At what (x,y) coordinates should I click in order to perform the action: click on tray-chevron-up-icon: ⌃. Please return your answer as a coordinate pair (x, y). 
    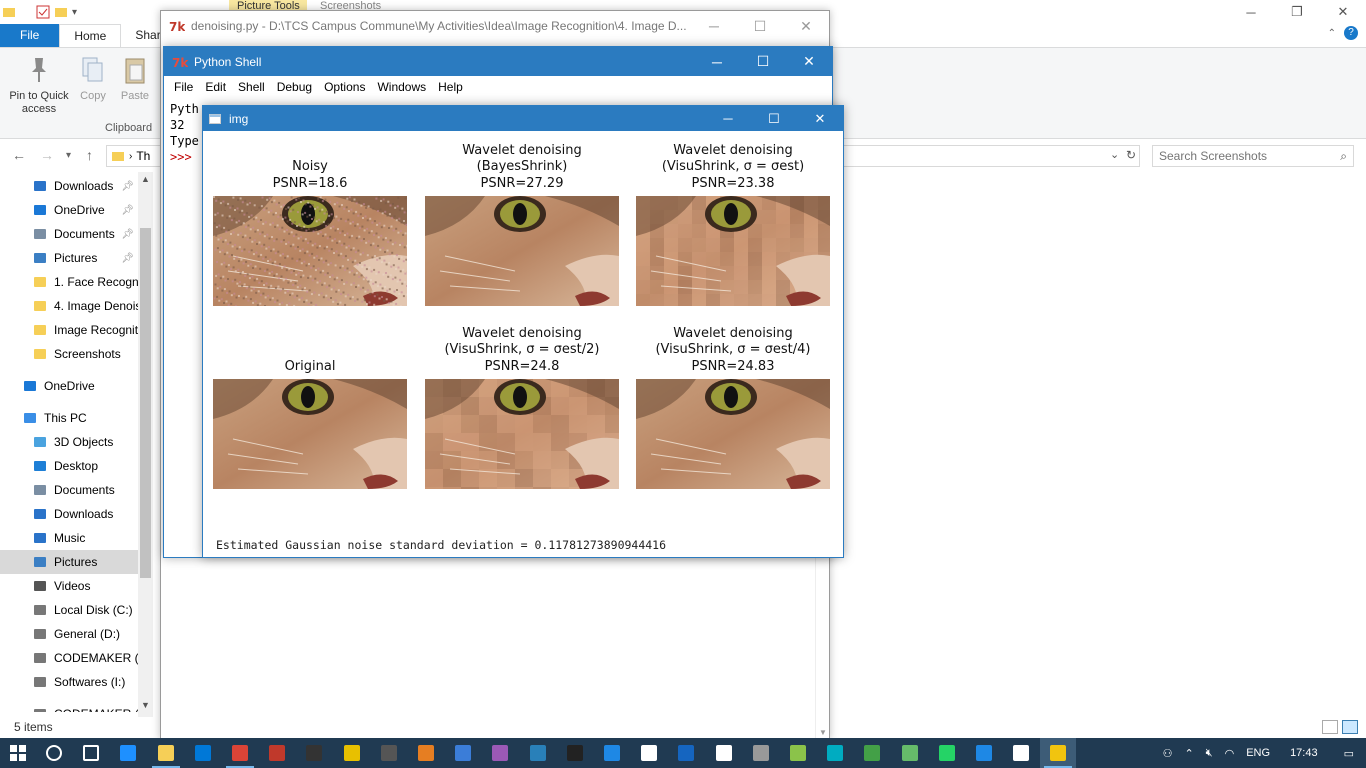
    Looking at the image, I should click on (1188, 753).